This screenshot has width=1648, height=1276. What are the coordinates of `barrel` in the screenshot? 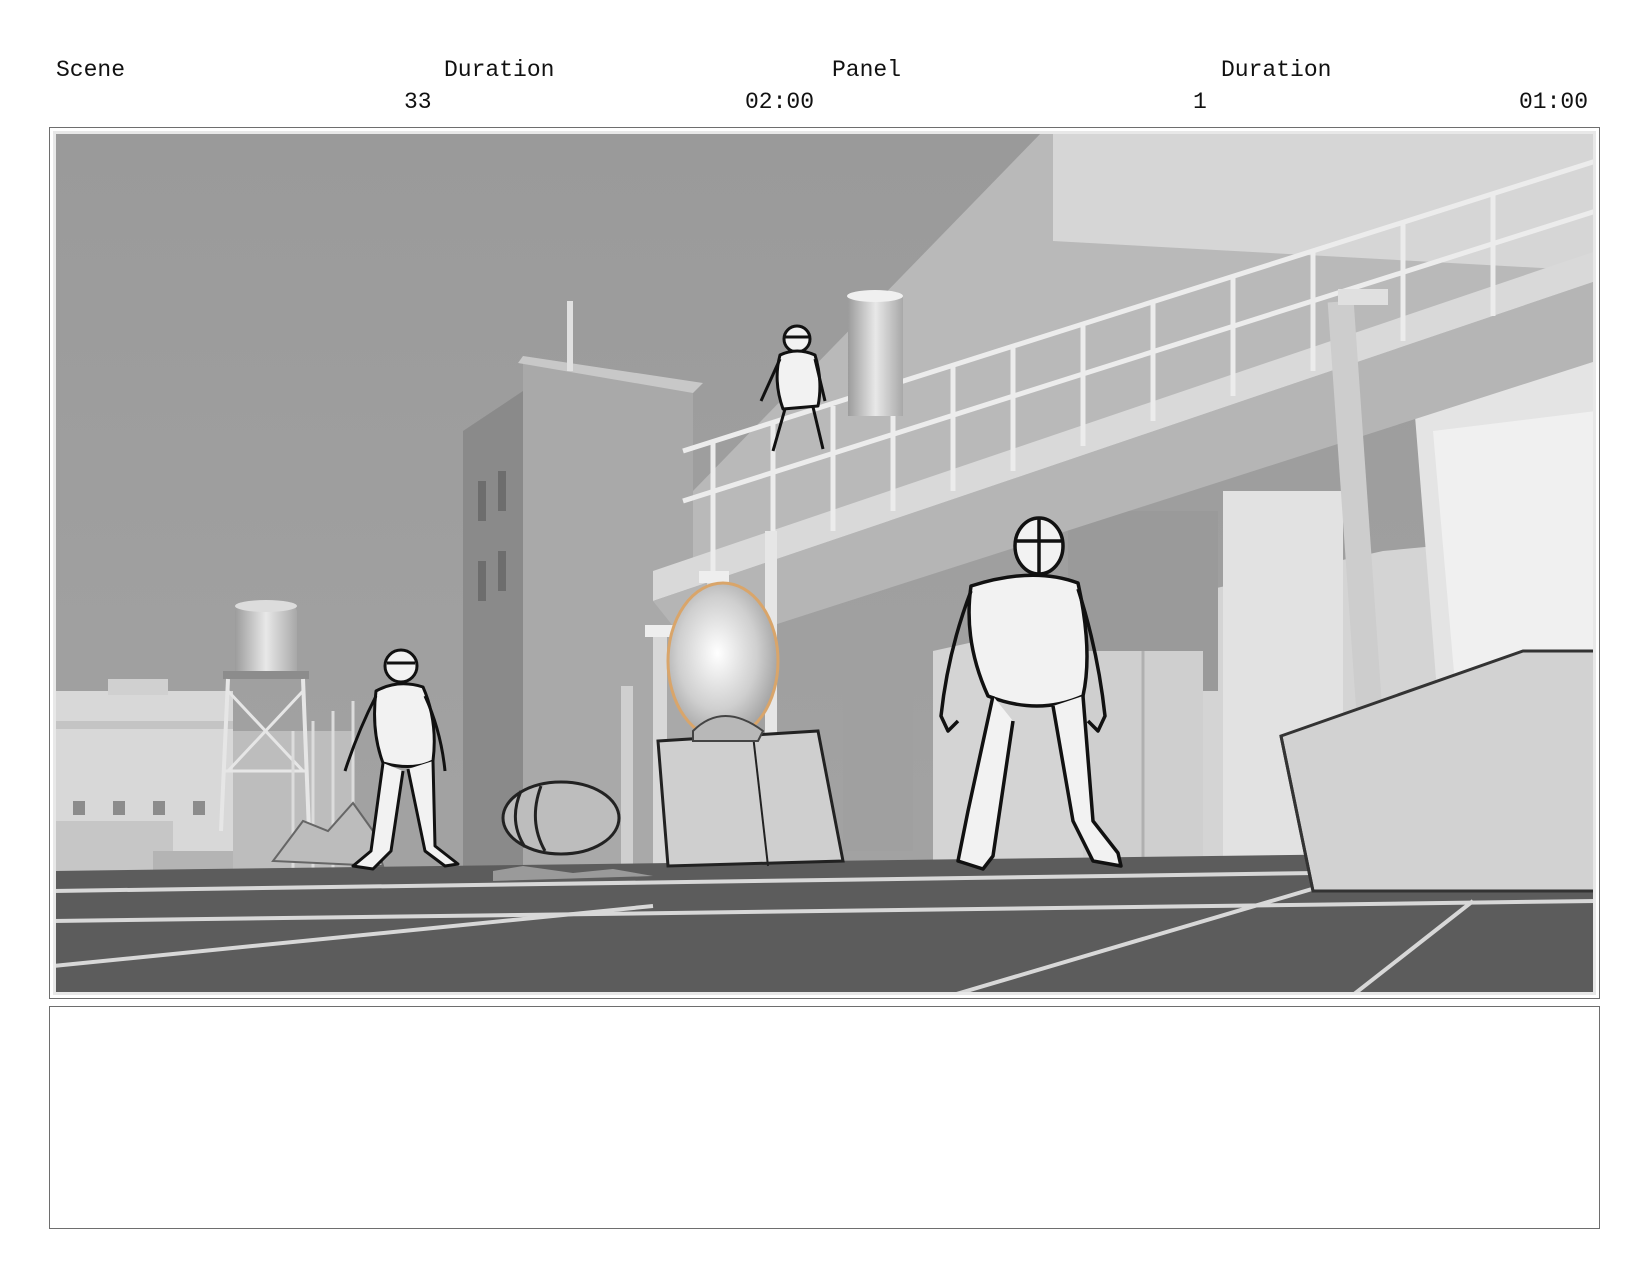 It's located at (561, 818).